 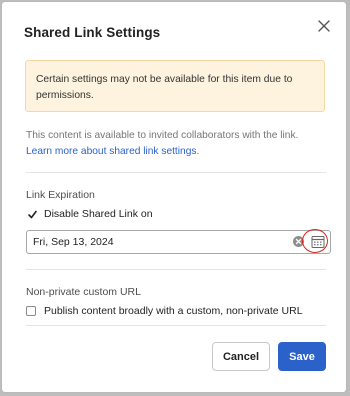 I want to click on clear-icon, so click(x=298, y=241).